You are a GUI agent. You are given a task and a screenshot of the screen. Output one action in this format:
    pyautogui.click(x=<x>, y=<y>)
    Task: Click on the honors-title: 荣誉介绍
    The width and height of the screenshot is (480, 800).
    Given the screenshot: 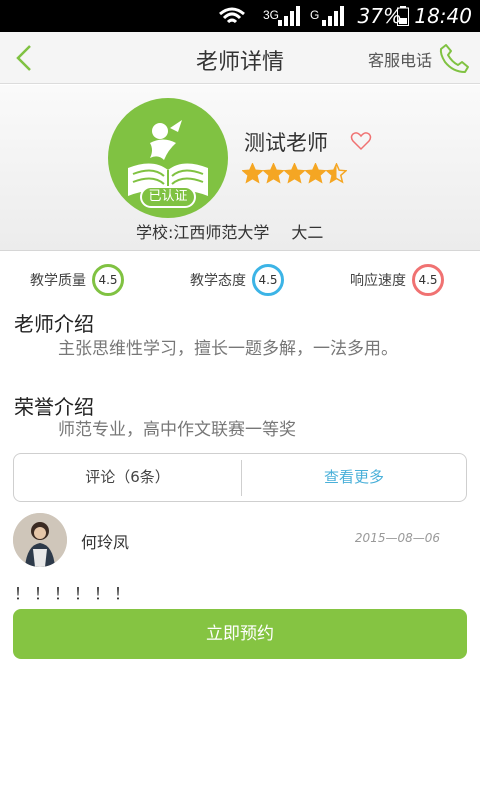 What is the action you would take?
    pyautogui.click(x=54, y=407)
    